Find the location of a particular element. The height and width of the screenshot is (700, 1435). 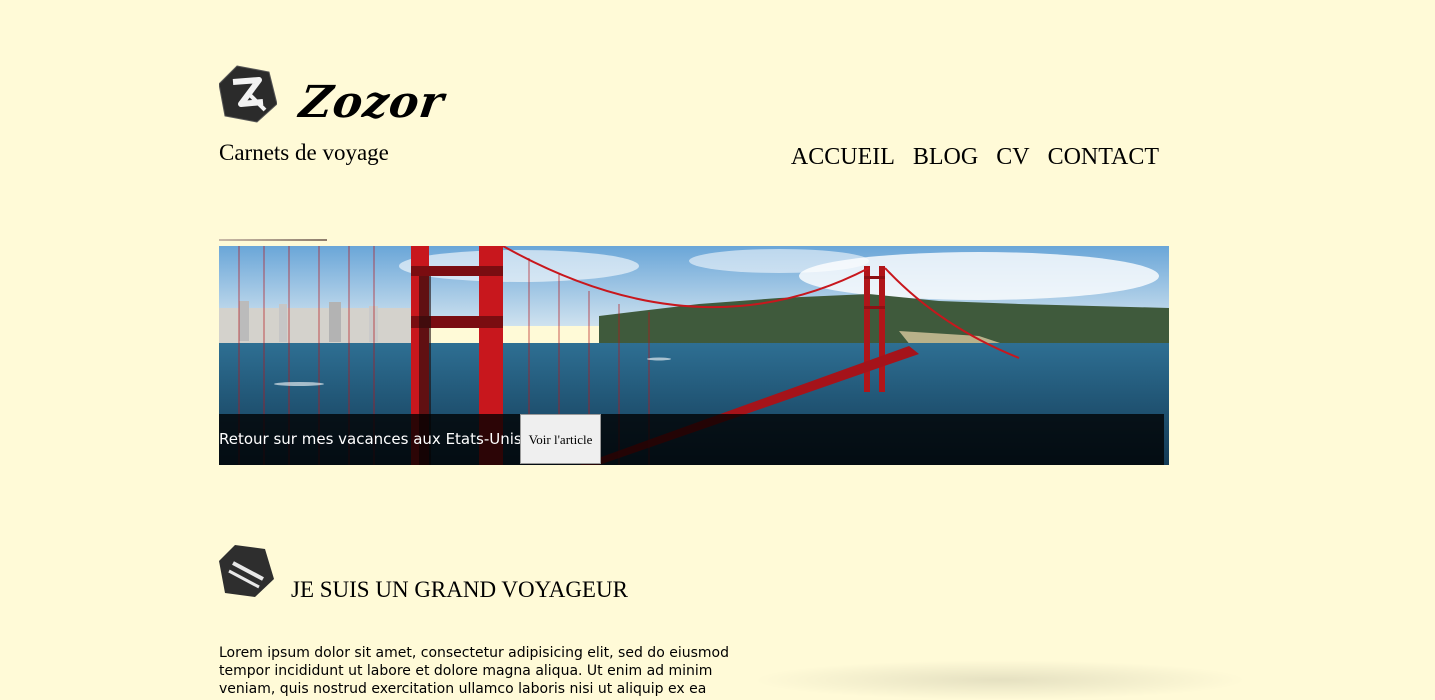

zozor-logo-icon is located at coordinates (248, 94).